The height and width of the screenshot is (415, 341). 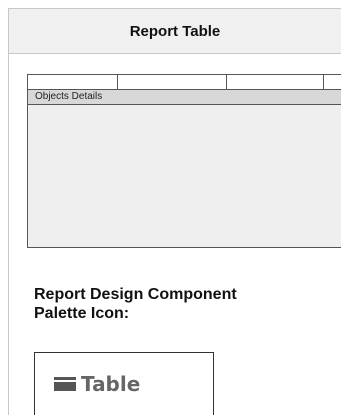 I want to click on heading-line-2: Palette Icon:, so click(x=82, y=313).